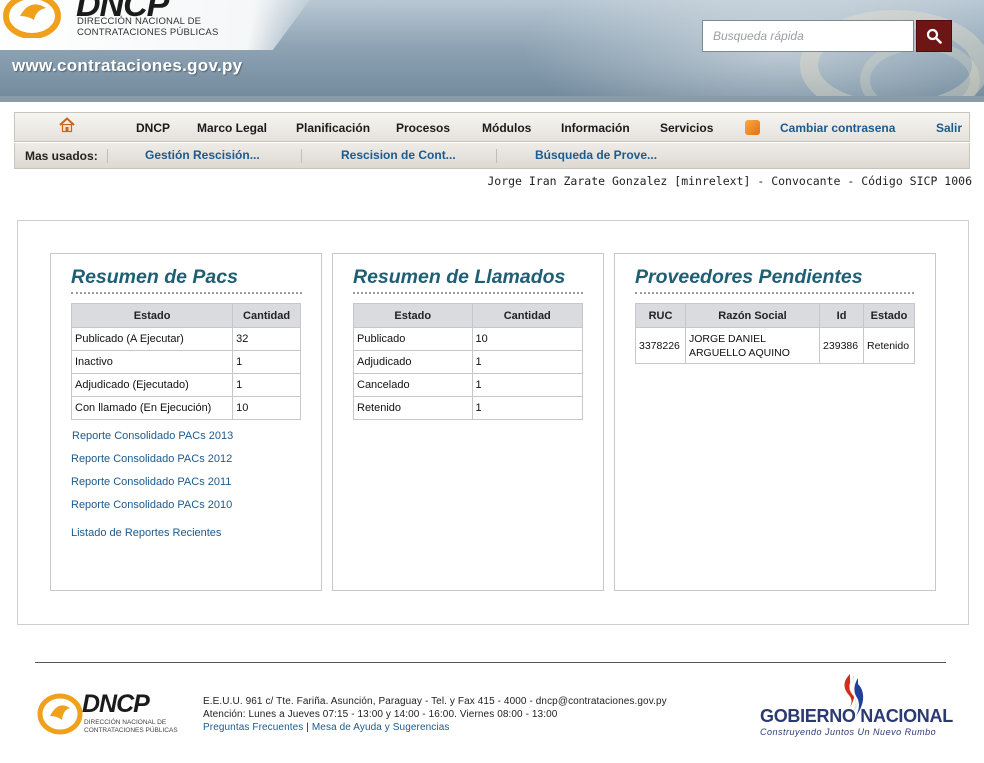 This screenshot has width=984, height=763. Describe the element at coordinates (423, 128) in the screenshot. I see `nav-item-procesos: Procesos` at that location.